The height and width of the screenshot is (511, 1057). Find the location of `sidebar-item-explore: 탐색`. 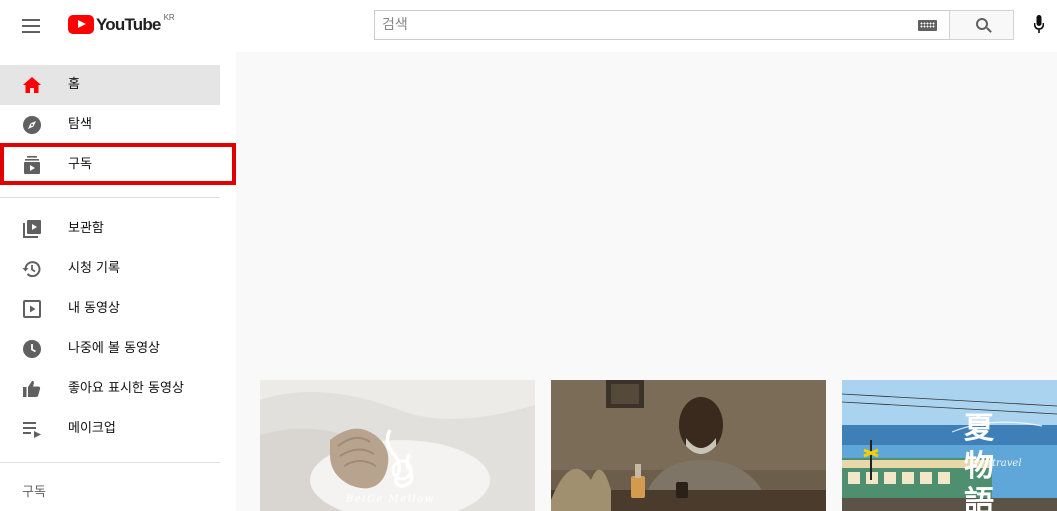

sidebar-item-explore: 탐색 is located at coordinates (110, 125).